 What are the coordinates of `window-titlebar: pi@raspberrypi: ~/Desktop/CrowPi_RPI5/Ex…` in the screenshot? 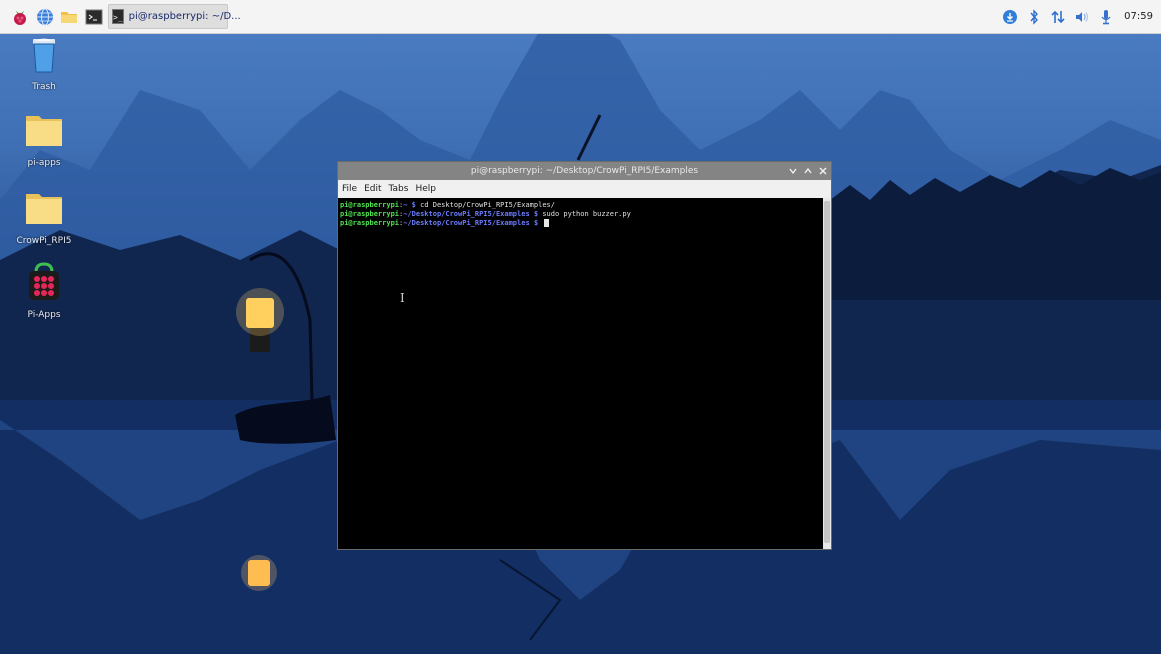 It's located at (584, 171).